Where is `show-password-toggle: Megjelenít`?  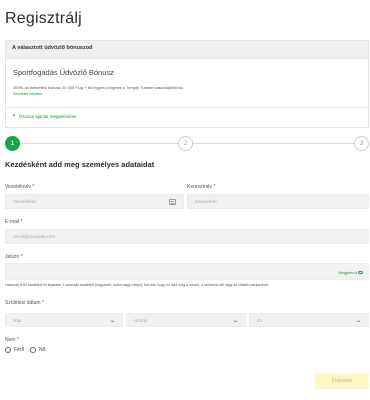 show-password-toggle: Megjelenít is located at coordinates (351, 272).